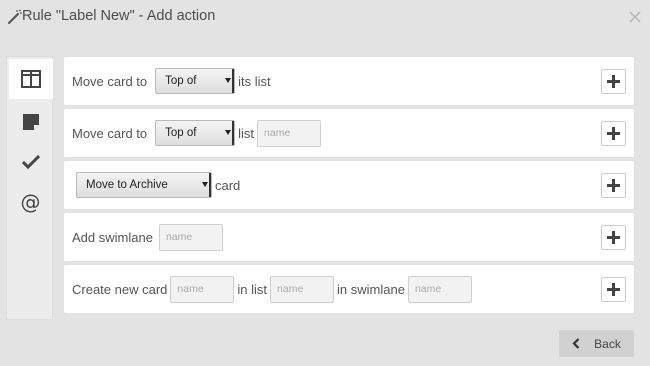 This screenshot has width=650, height=366. What do you see at coordinates (119, 16) in the screenshot?
I see `dialog-title: Rule "Label New" - Add action` at bounding box center [119, 16].